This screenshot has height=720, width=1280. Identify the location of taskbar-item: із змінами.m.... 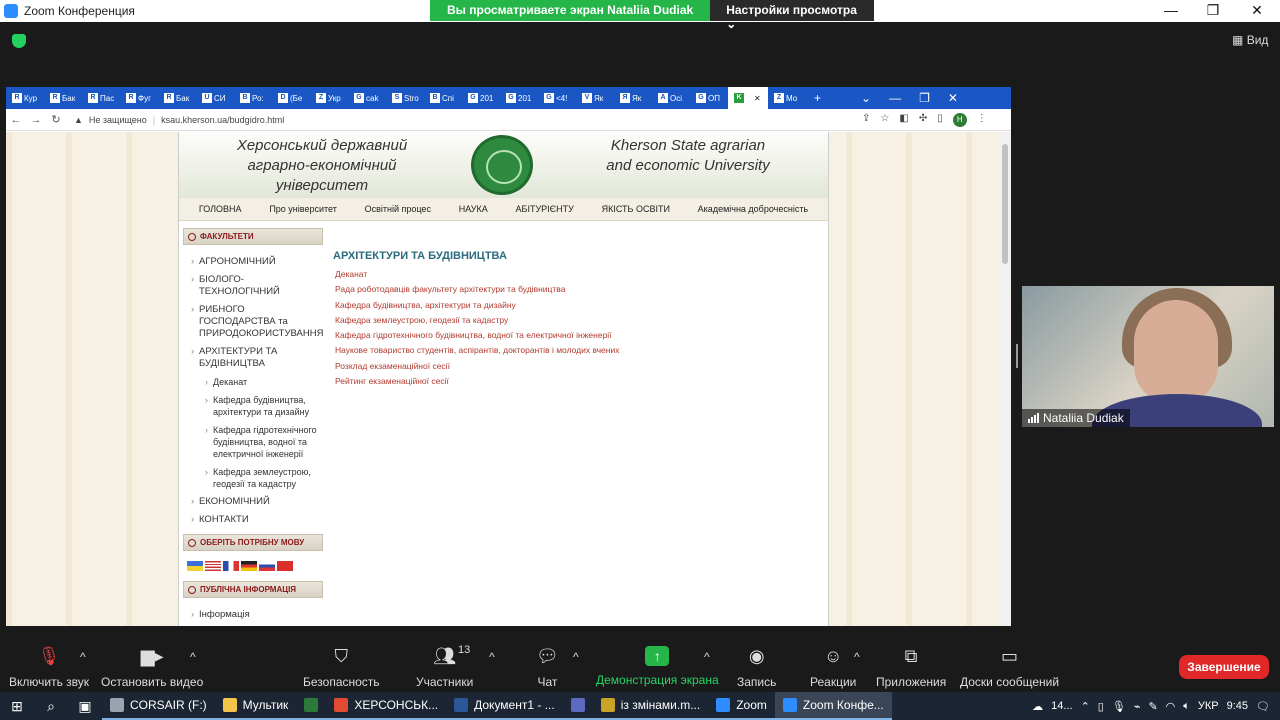
(650, 706).